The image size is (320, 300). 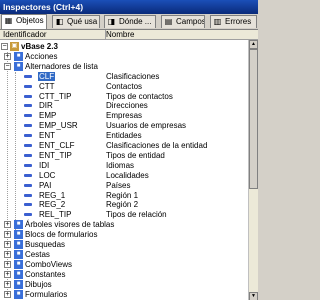 I want to click on window-title: Inspectores (Ctrl+4), so click(x=129, y=7).